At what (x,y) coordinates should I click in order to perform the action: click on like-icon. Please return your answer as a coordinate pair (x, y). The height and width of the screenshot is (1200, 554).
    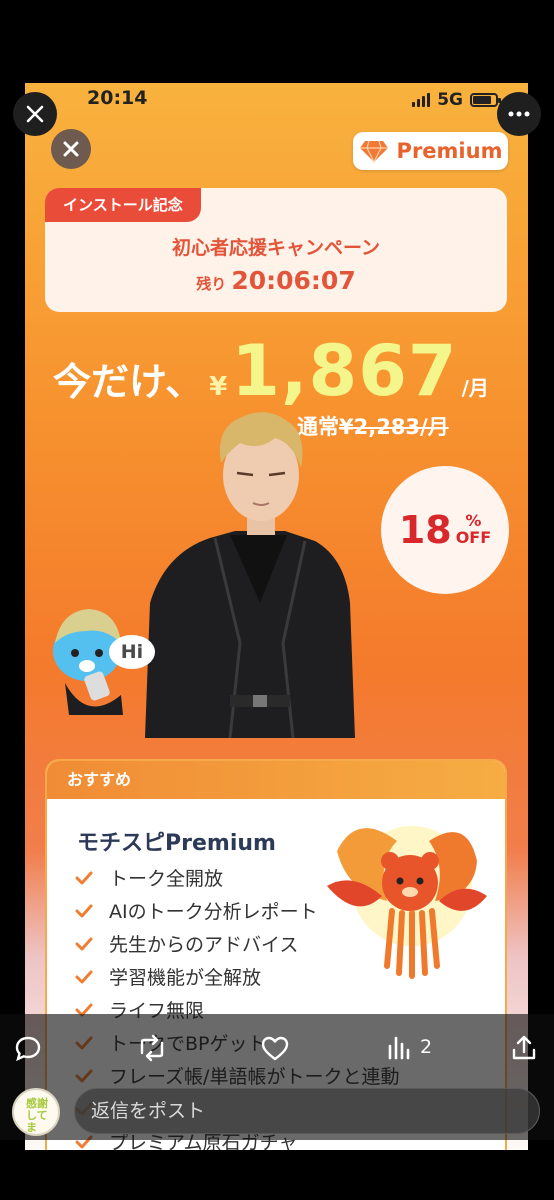
    Looking at the image, I should click on (275, 1048).